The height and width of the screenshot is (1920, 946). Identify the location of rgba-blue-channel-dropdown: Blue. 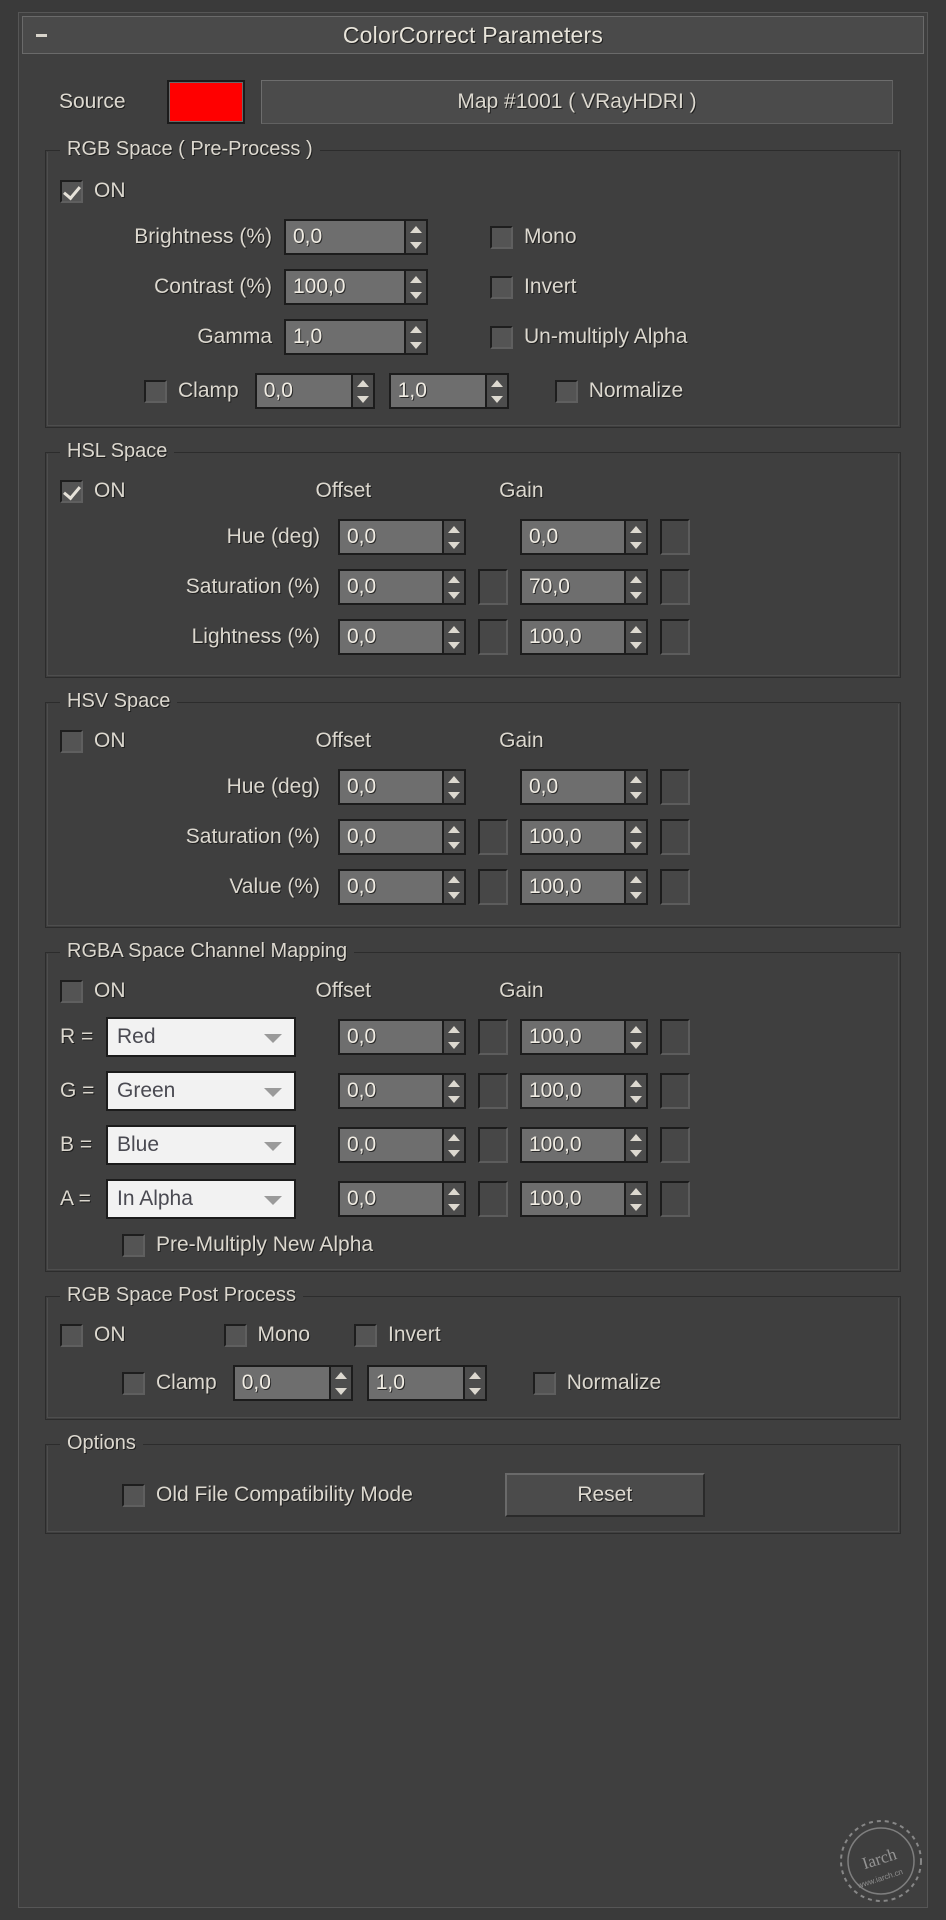
(201, 1145).